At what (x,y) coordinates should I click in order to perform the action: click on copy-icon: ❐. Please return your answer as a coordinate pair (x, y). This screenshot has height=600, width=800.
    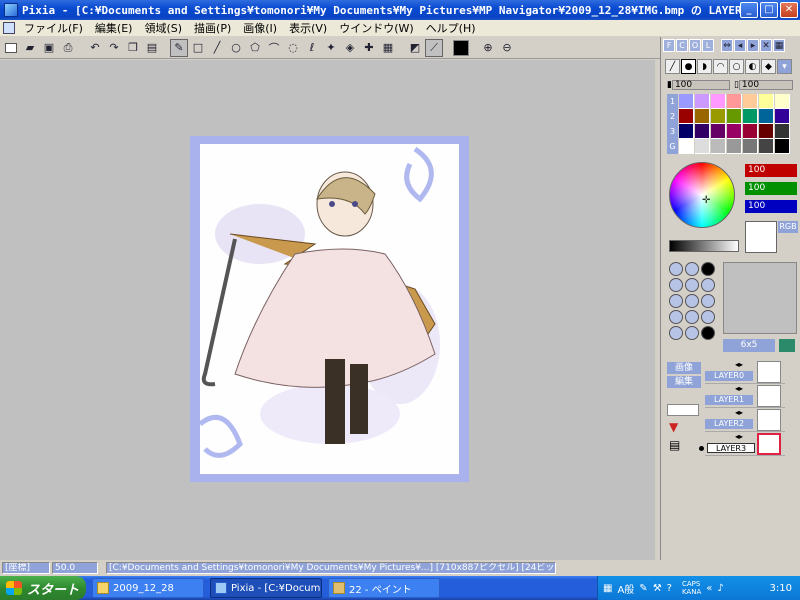
    Looking at the image, I should click on (133, 48).